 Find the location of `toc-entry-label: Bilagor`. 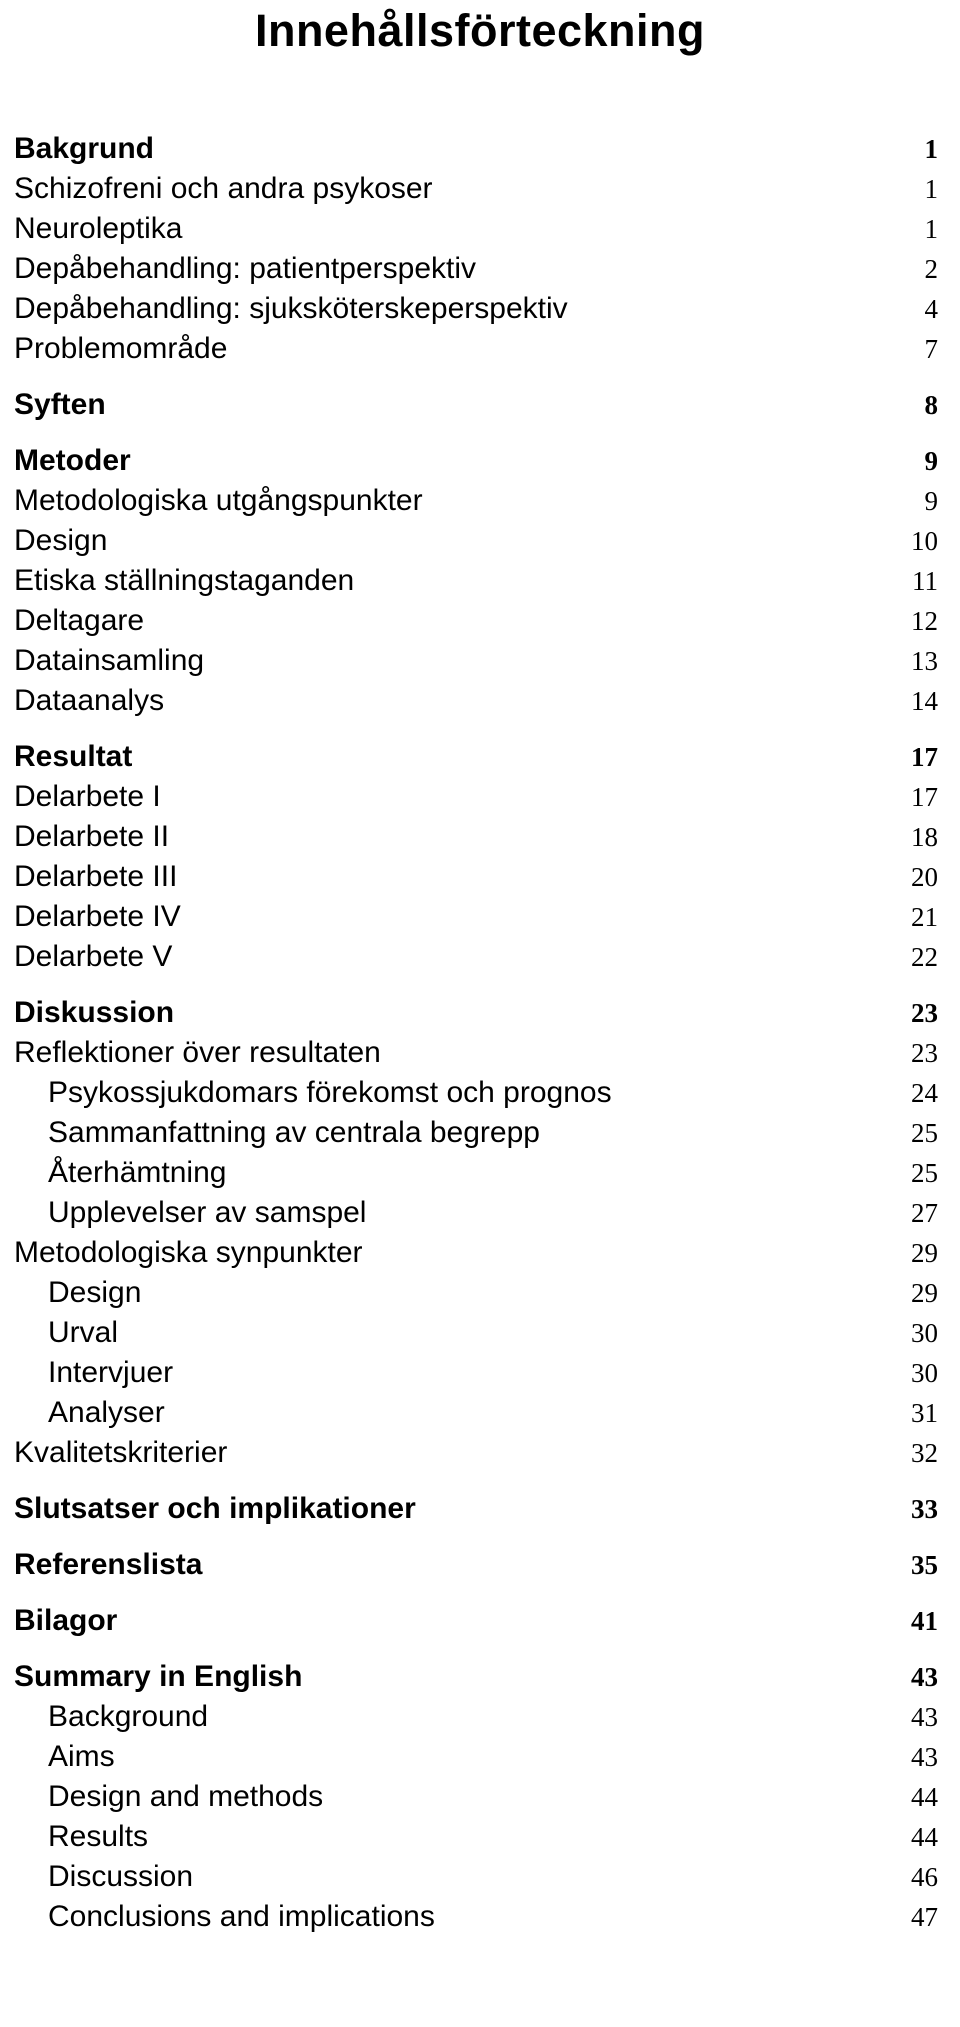

toc-entry-label: Bilagor is located at coordinates (66, 1620).